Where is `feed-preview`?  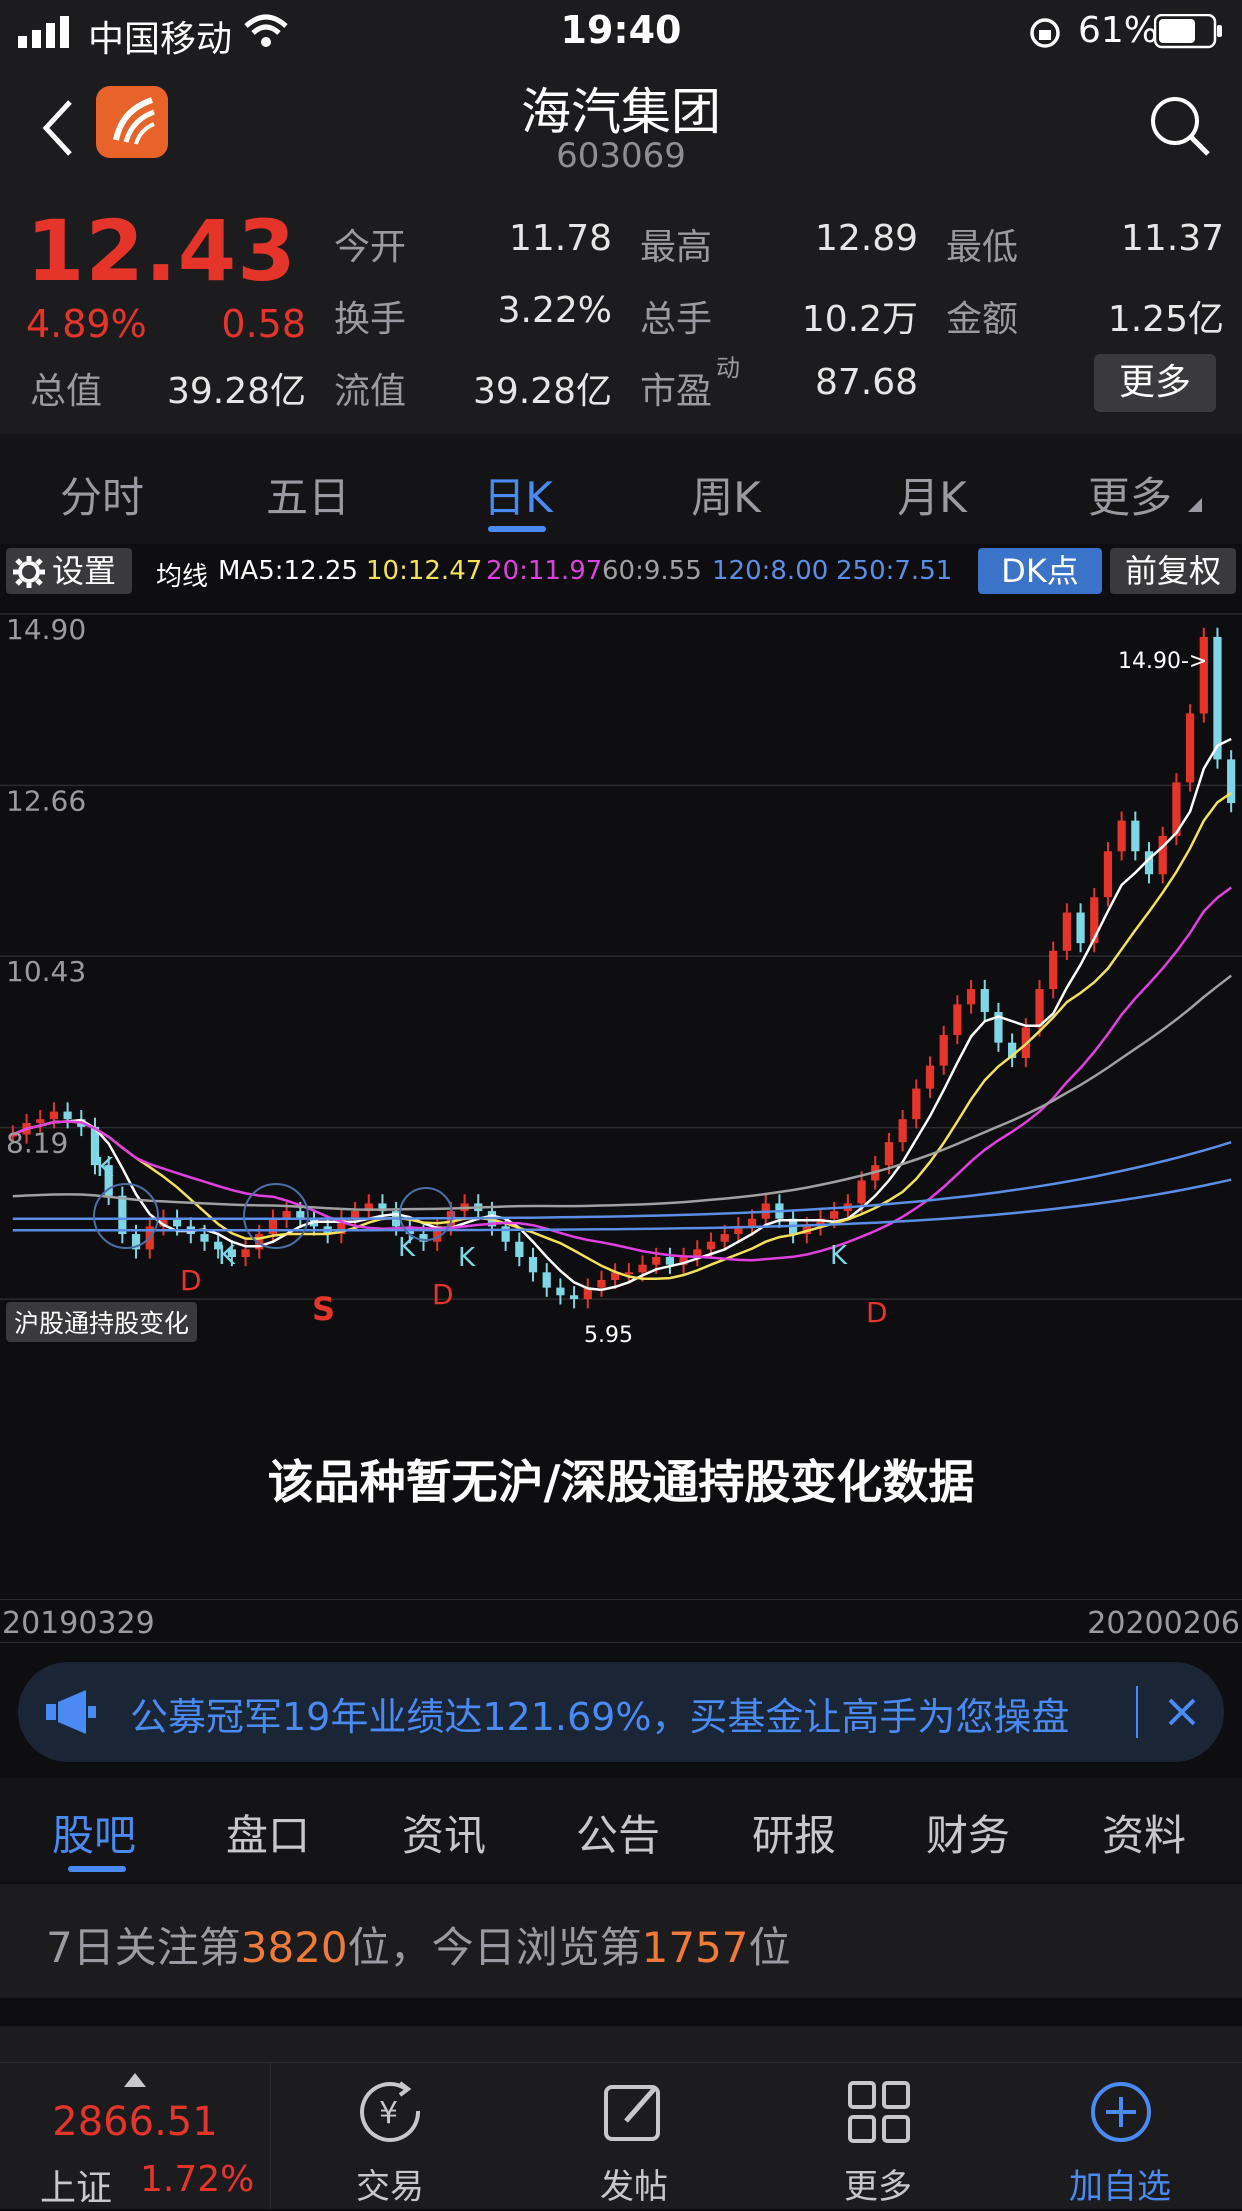
feed-preview is located at coordinates (621, 2044).